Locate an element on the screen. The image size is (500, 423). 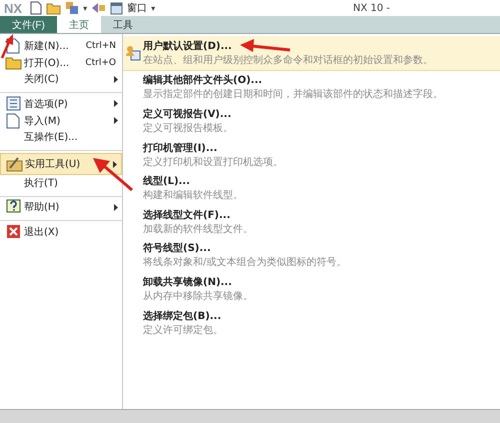
menu-item: 首选项(P) is located at coordinates (61, 103).